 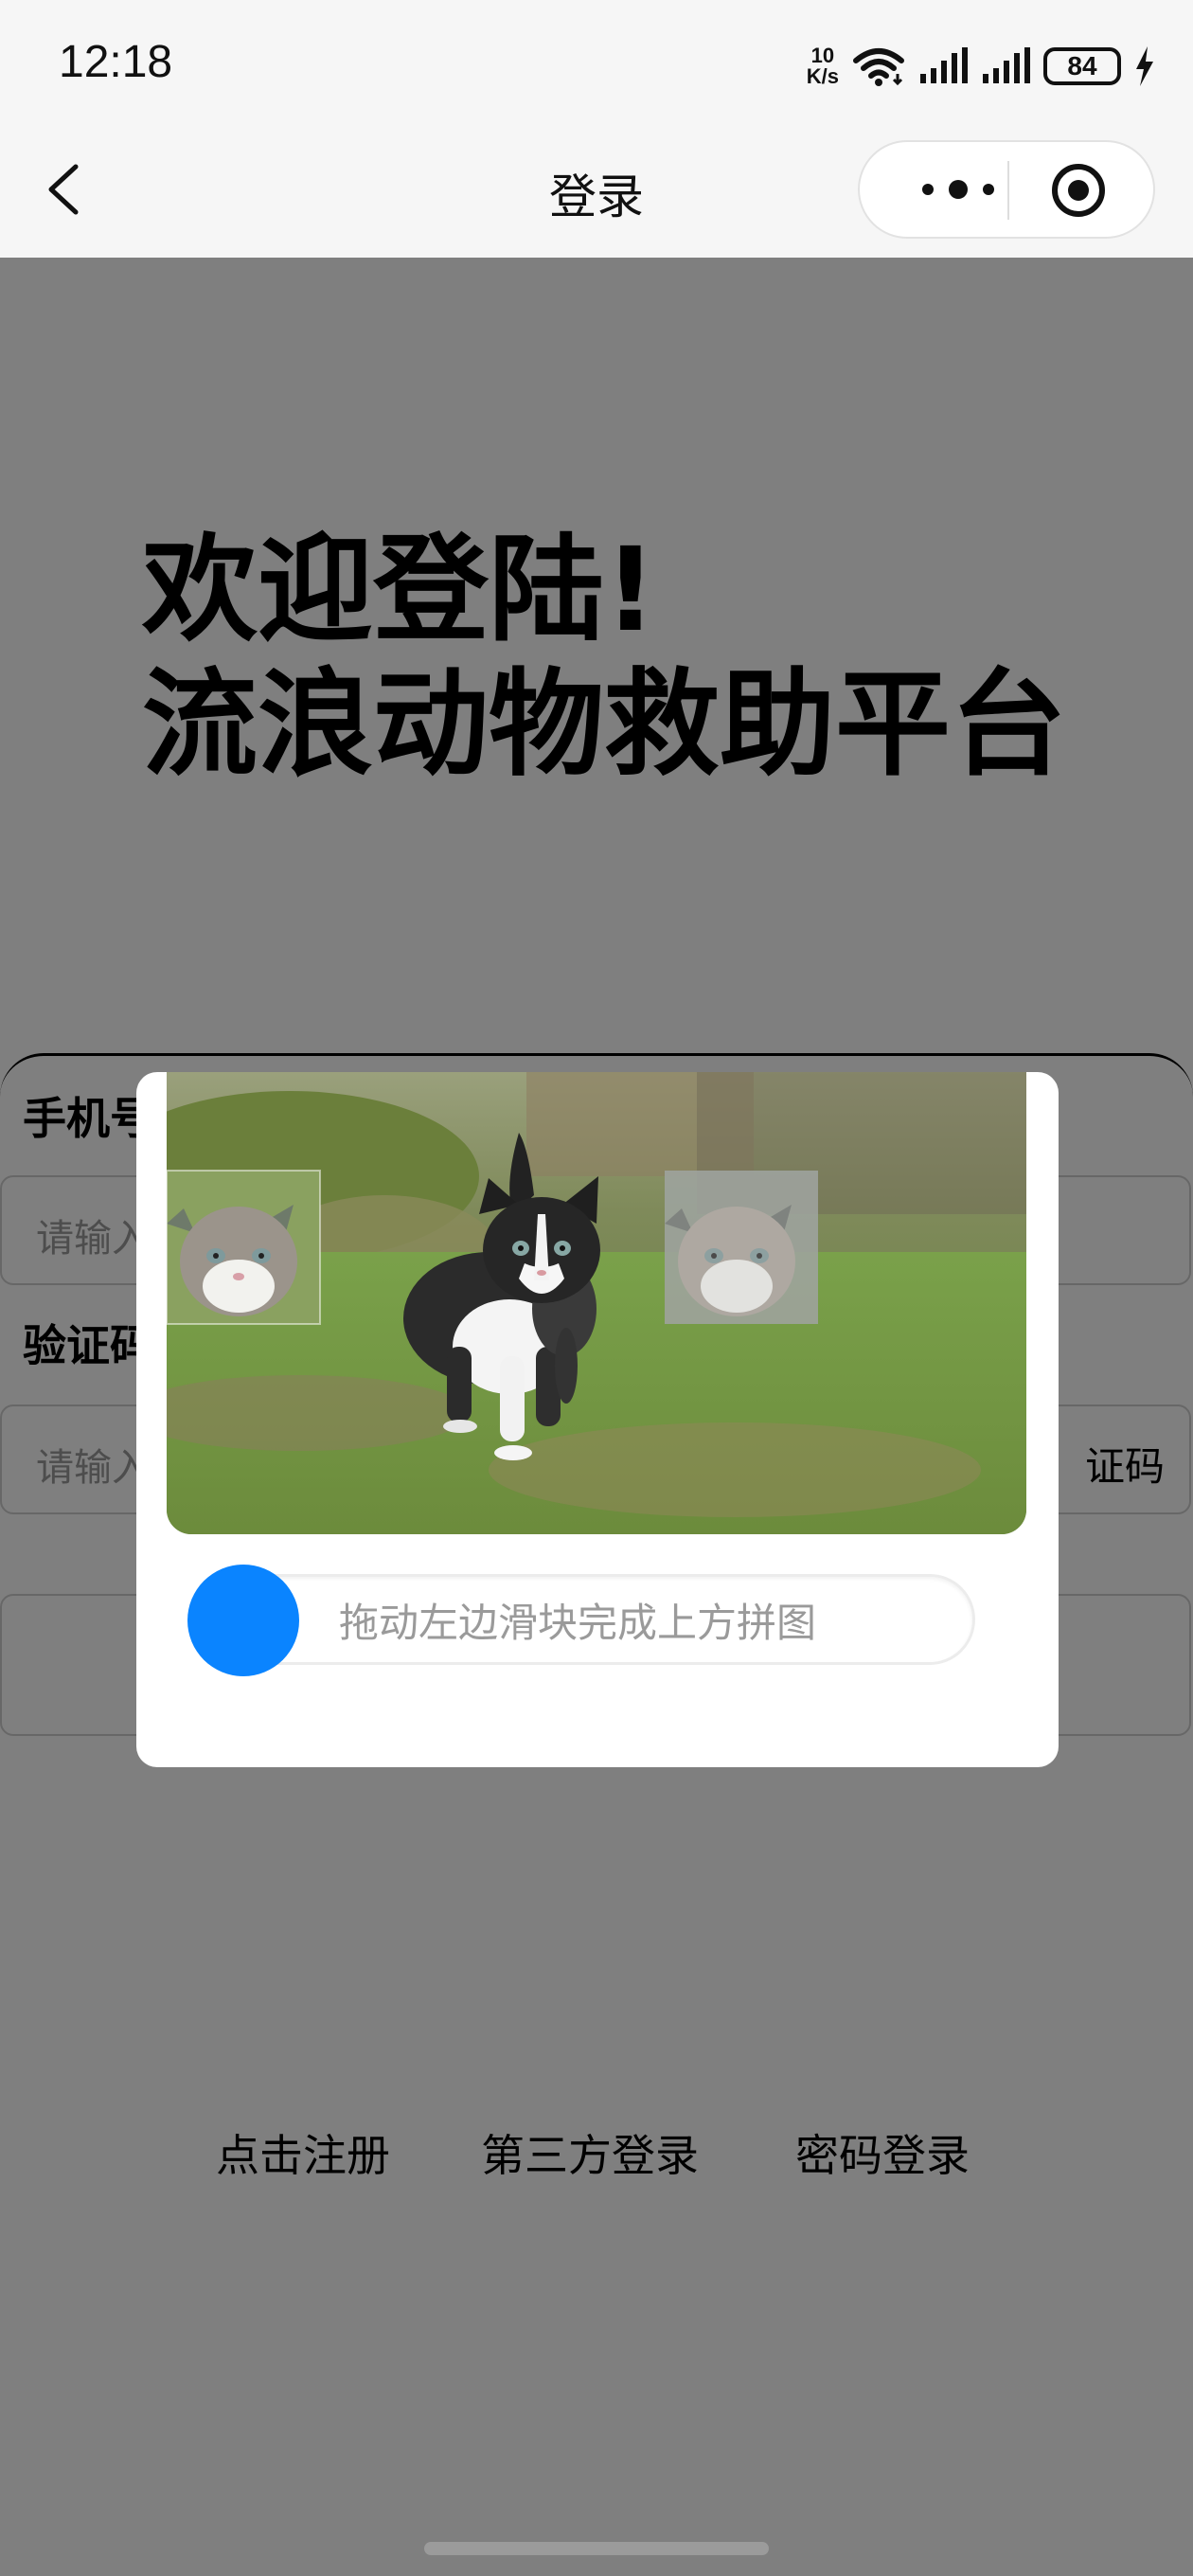 What do you see at coordinates (741, 1247) in the screenshot?
I see `puzzle-slot` at bounding box center [741, 1247].